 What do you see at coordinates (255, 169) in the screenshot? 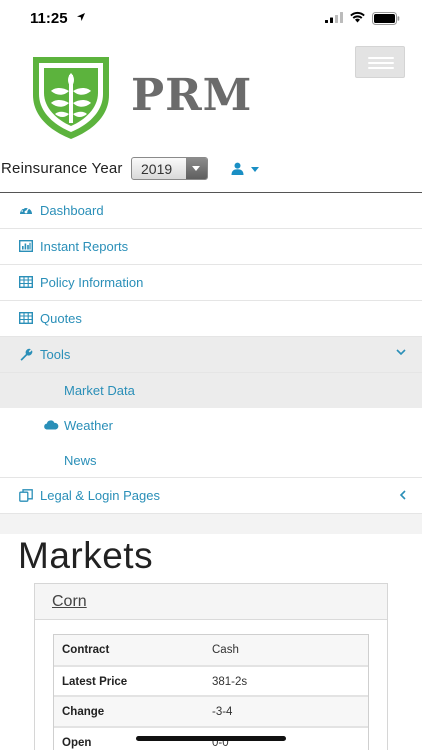
I see `caret-down-icon` at bounding box center [255, 169].